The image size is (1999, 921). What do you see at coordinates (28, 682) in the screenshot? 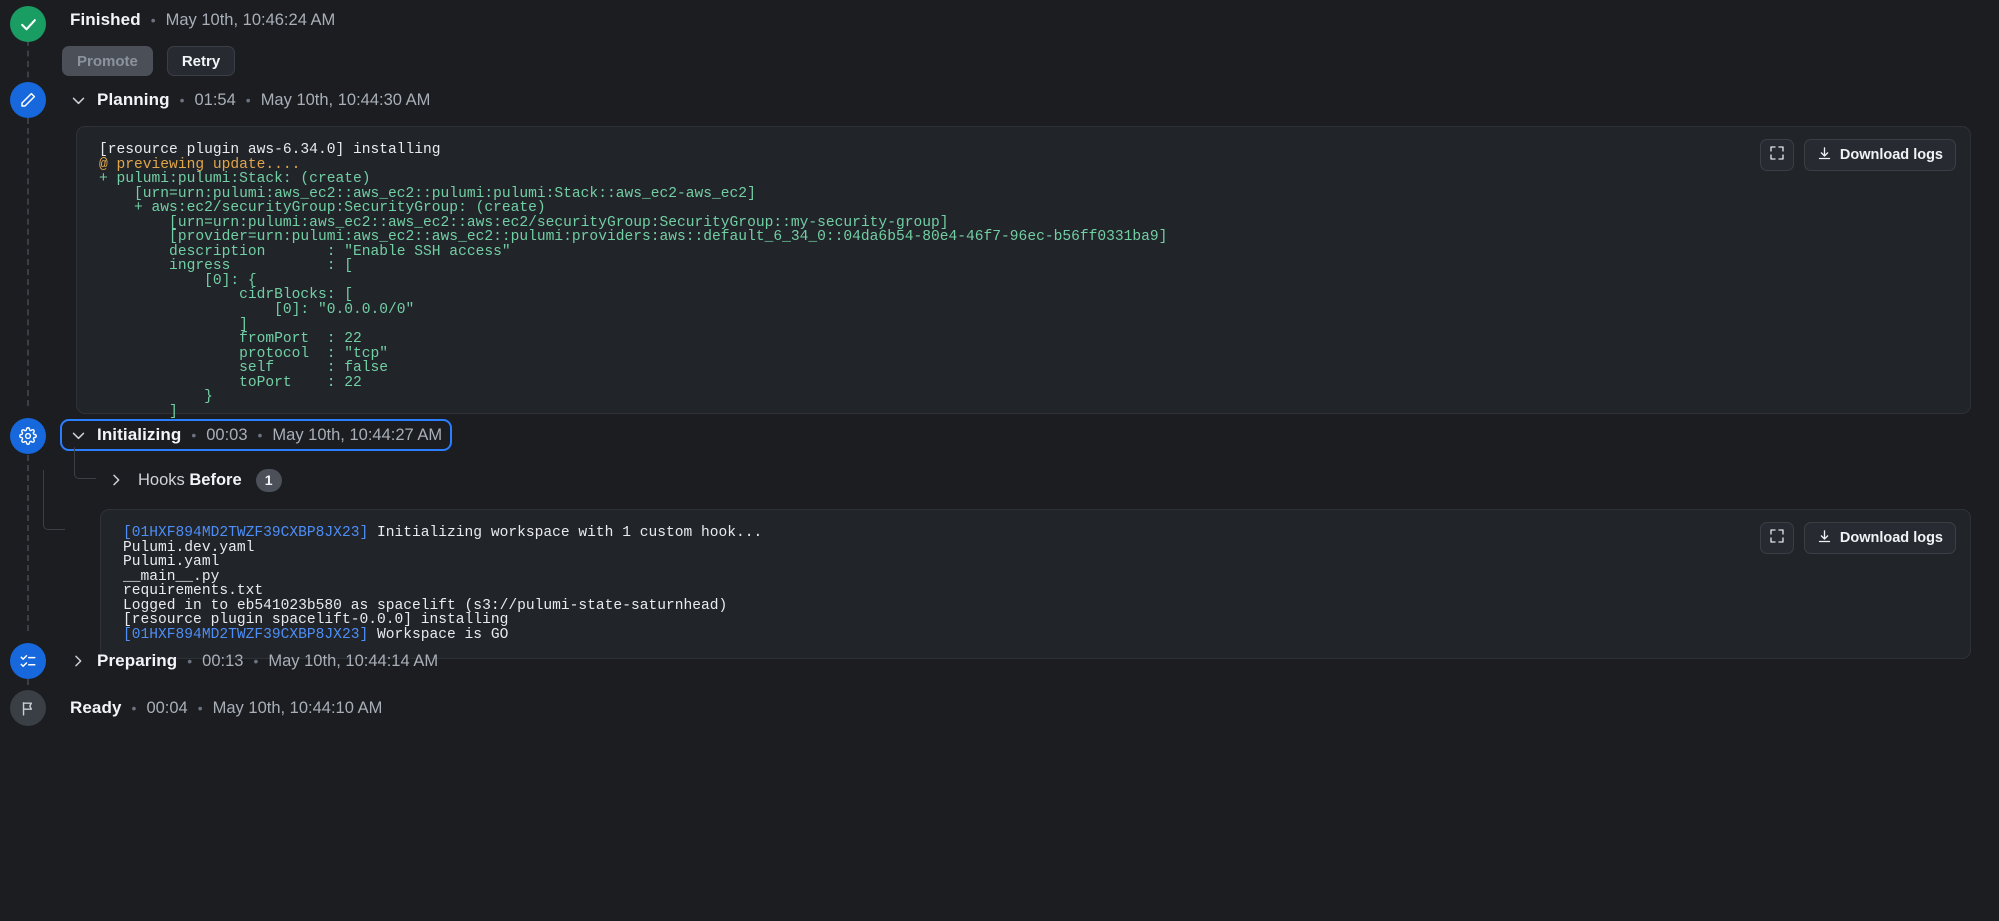
I see `timeline-rail` at bounding box center [28, 682].